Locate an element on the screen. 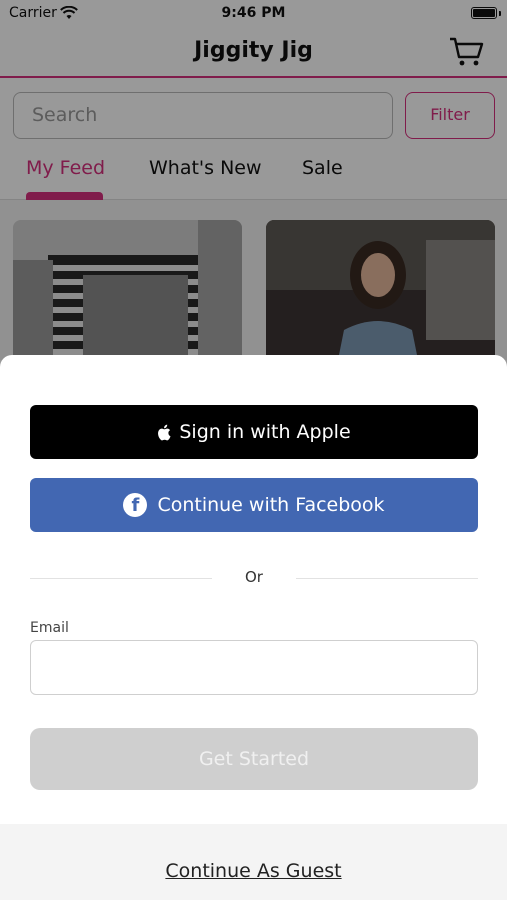 This screenshot has height=900, width=507. email-label: Email is located at coordinates (49, 628).